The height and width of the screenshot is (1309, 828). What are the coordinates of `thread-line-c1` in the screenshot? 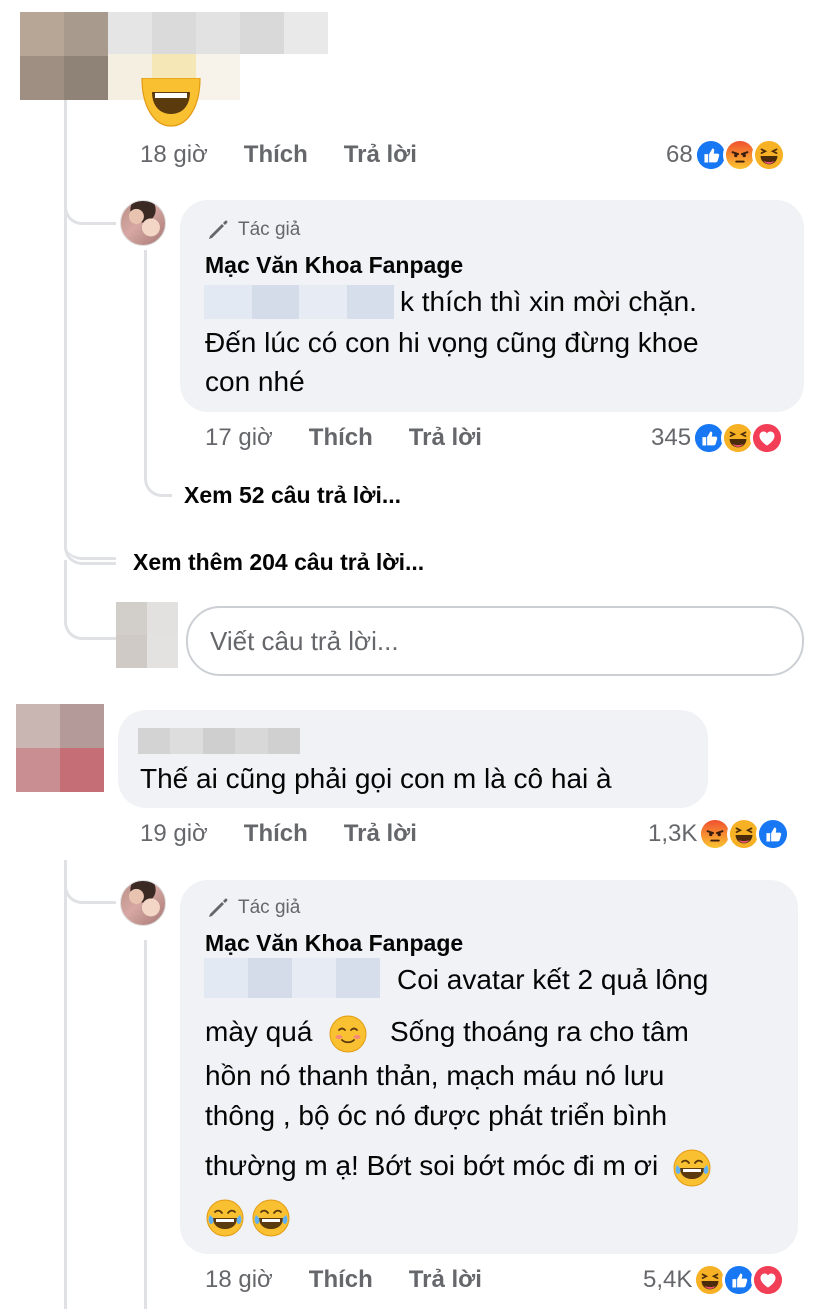 It's located at (65, 310).